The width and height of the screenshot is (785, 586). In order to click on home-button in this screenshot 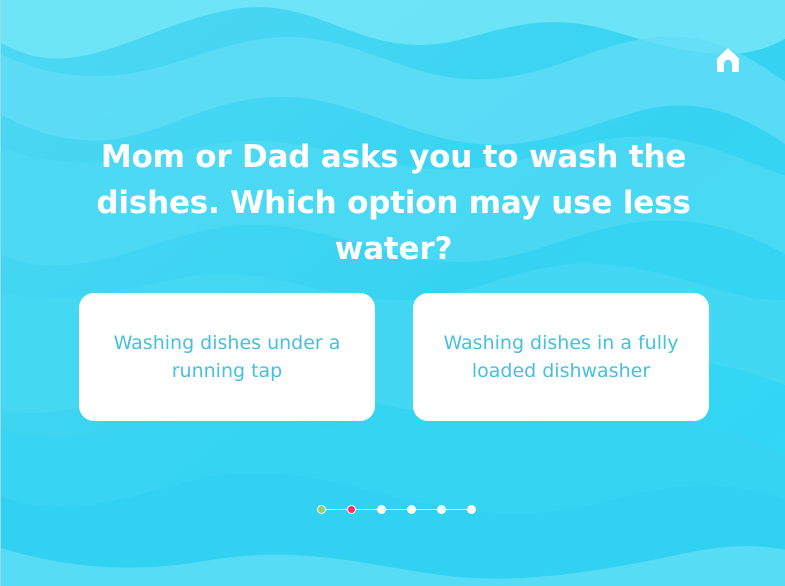, I will do `click(728, 59)`.